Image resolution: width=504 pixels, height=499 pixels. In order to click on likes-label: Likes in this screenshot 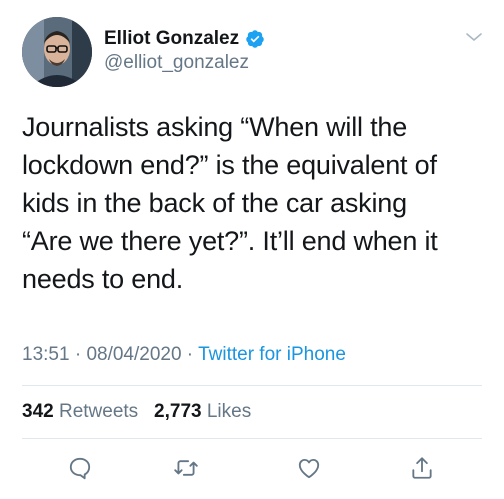, I will do `click(229, 411)`.